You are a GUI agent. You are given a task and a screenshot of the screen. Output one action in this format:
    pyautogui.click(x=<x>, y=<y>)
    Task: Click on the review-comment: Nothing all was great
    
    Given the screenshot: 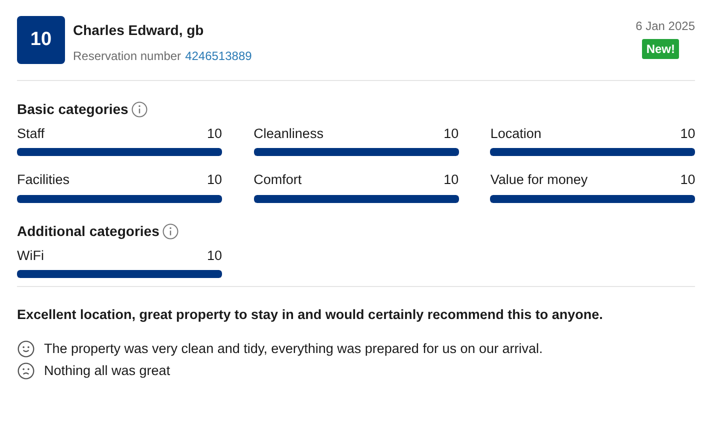 What is the action you would take?
    pyautogui.click(x=107, y=371)
    